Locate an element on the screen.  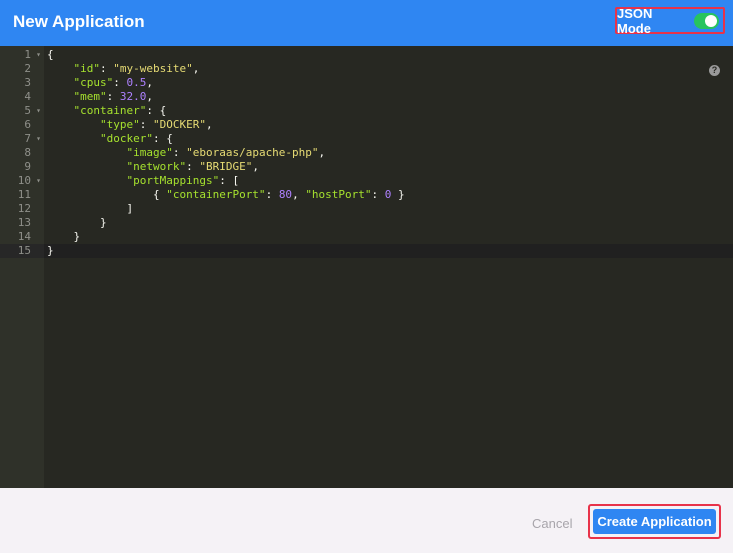
line-number: 13 is located at coordinates (22, 223).